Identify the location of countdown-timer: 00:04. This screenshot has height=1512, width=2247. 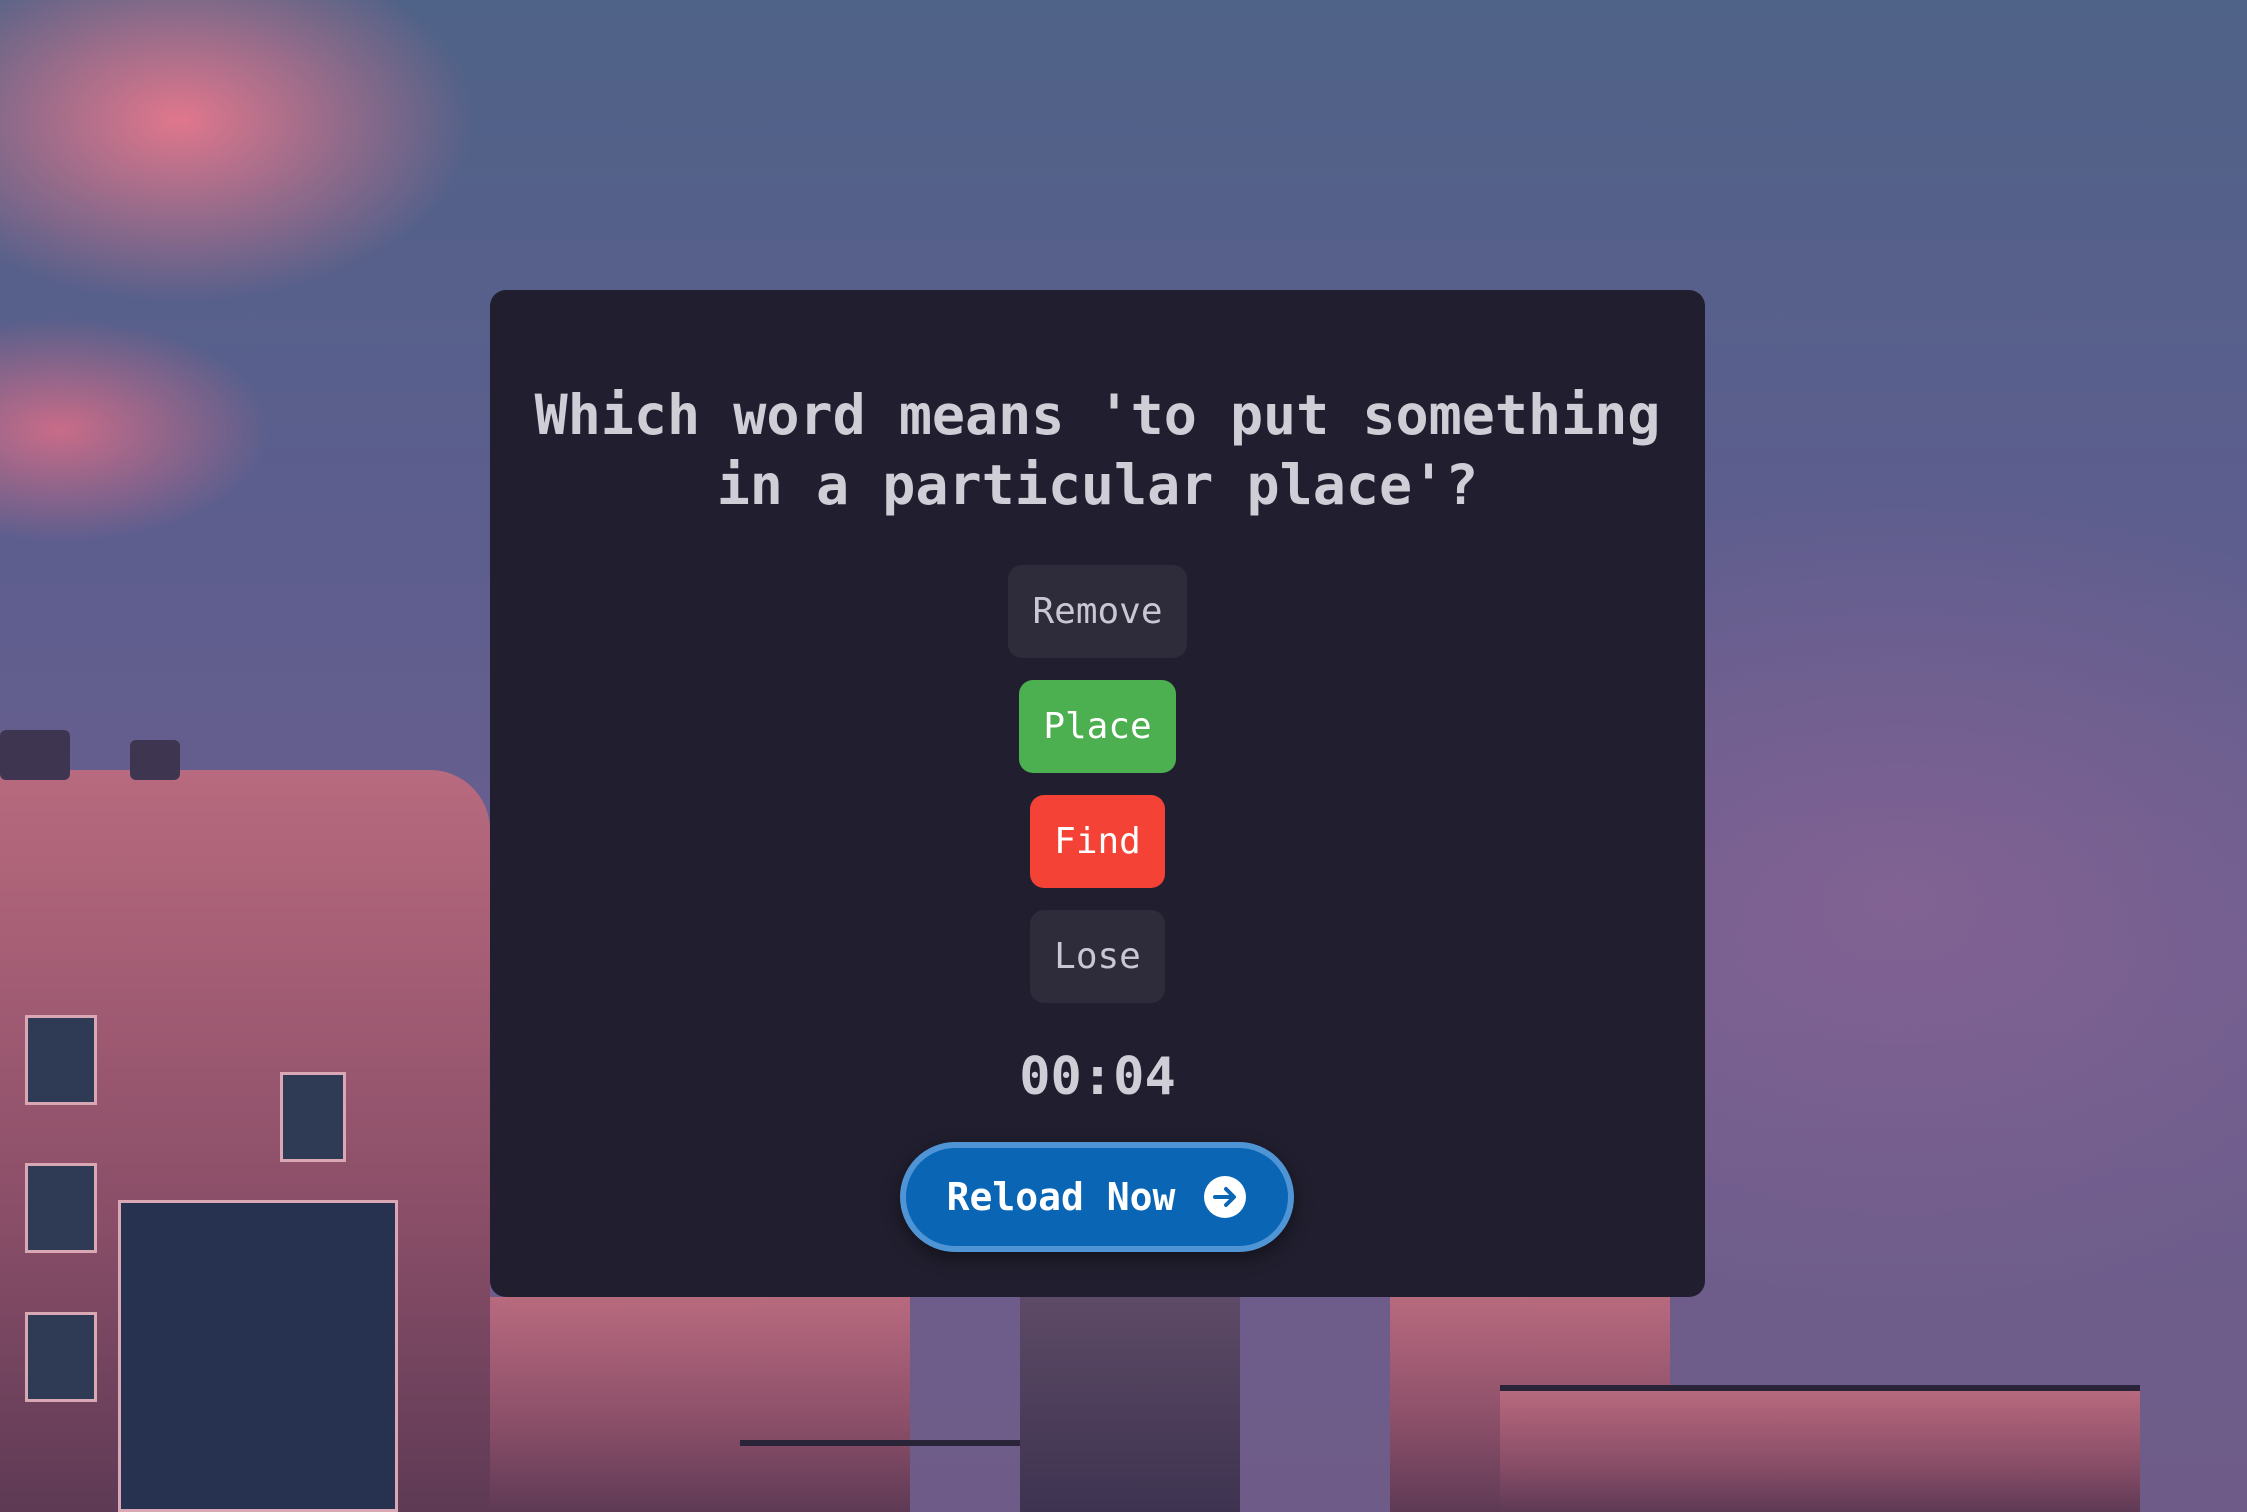
(1097, 1077).